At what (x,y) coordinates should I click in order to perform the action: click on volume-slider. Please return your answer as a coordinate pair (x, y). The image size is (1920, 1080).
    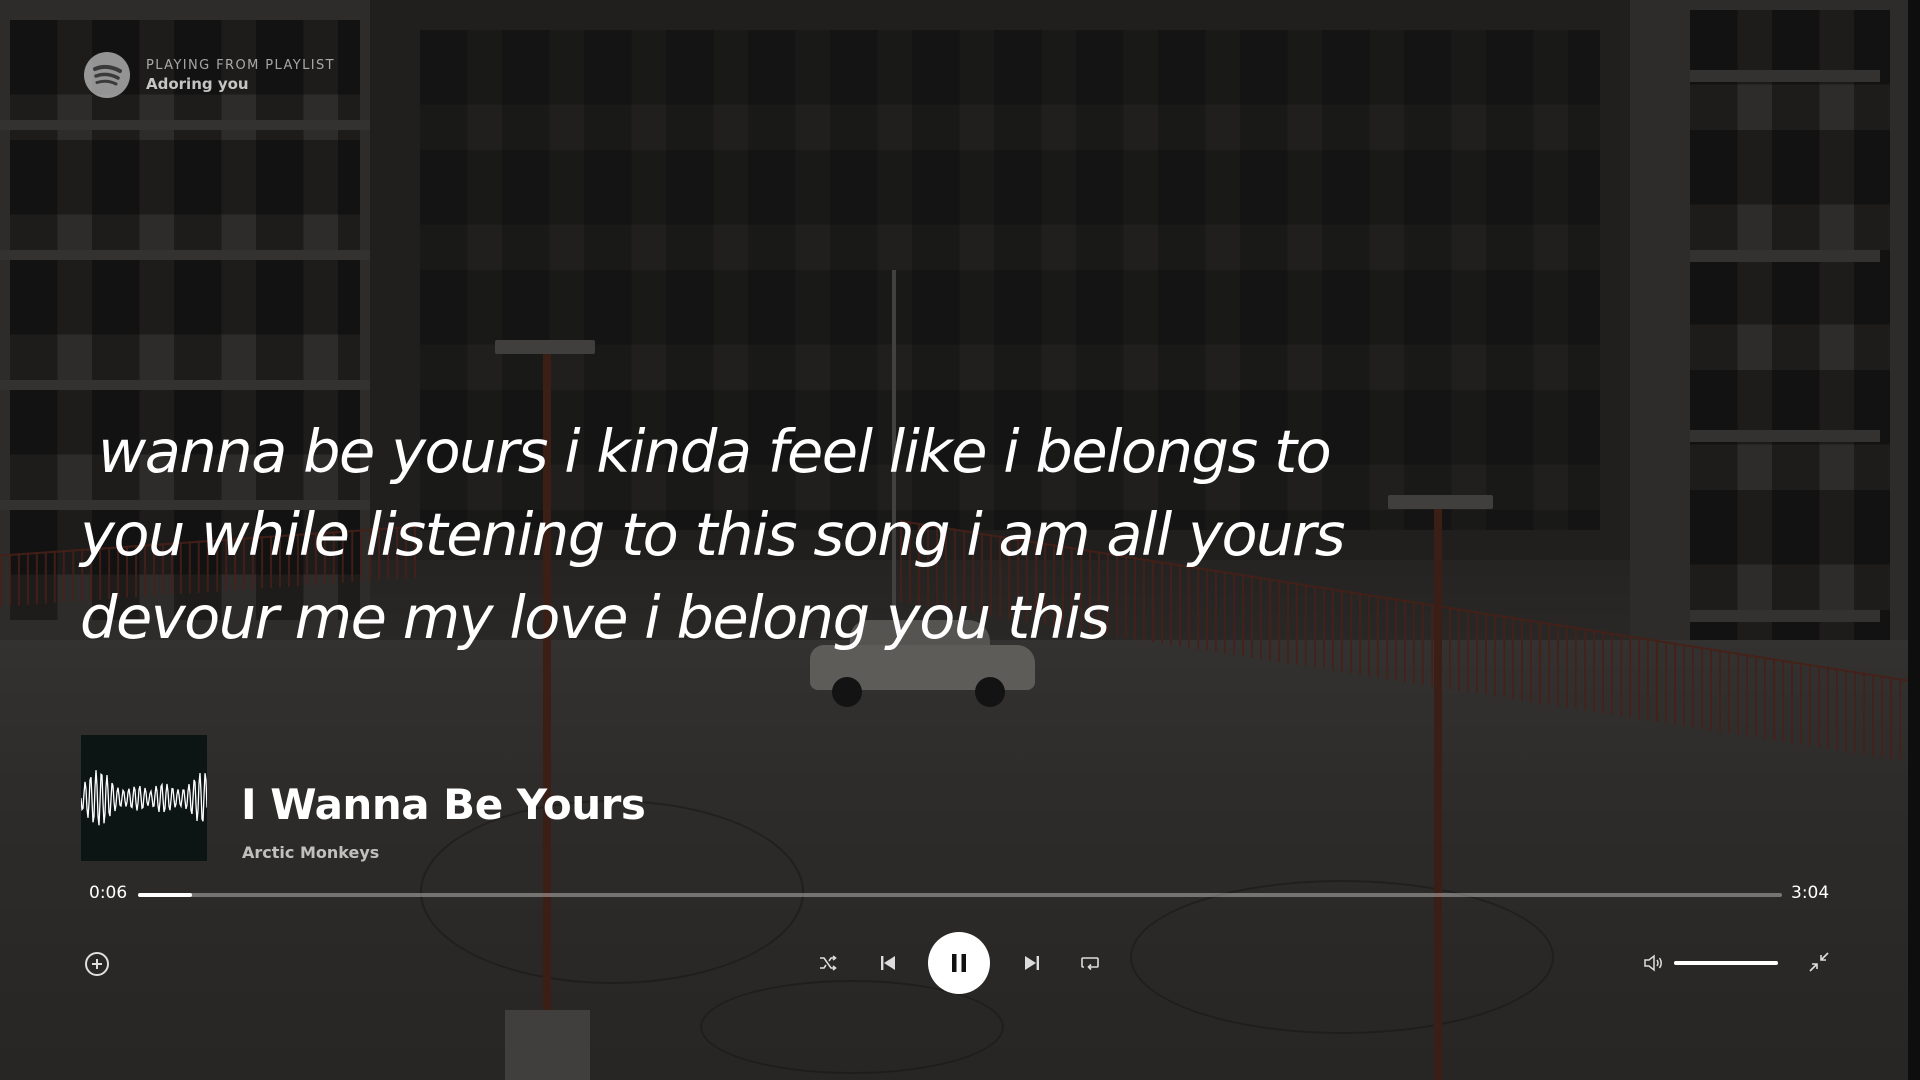
    Looking at the image, I should click on (1726, 963).